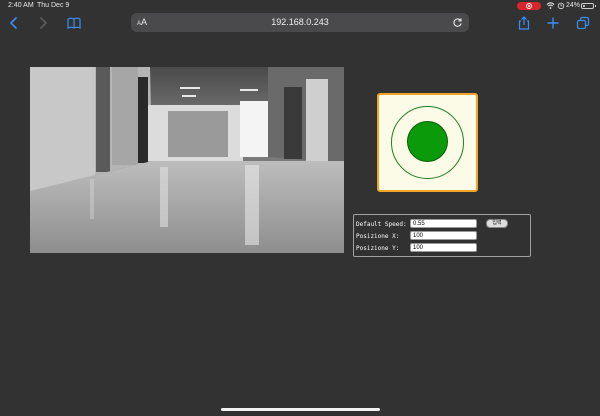 This screenshot has height=416, width=600. What do you see at coordinates (378, 248) in the screenshot?
I see `position-y-label: Posizione Y:` at bounding box center [378, 248].